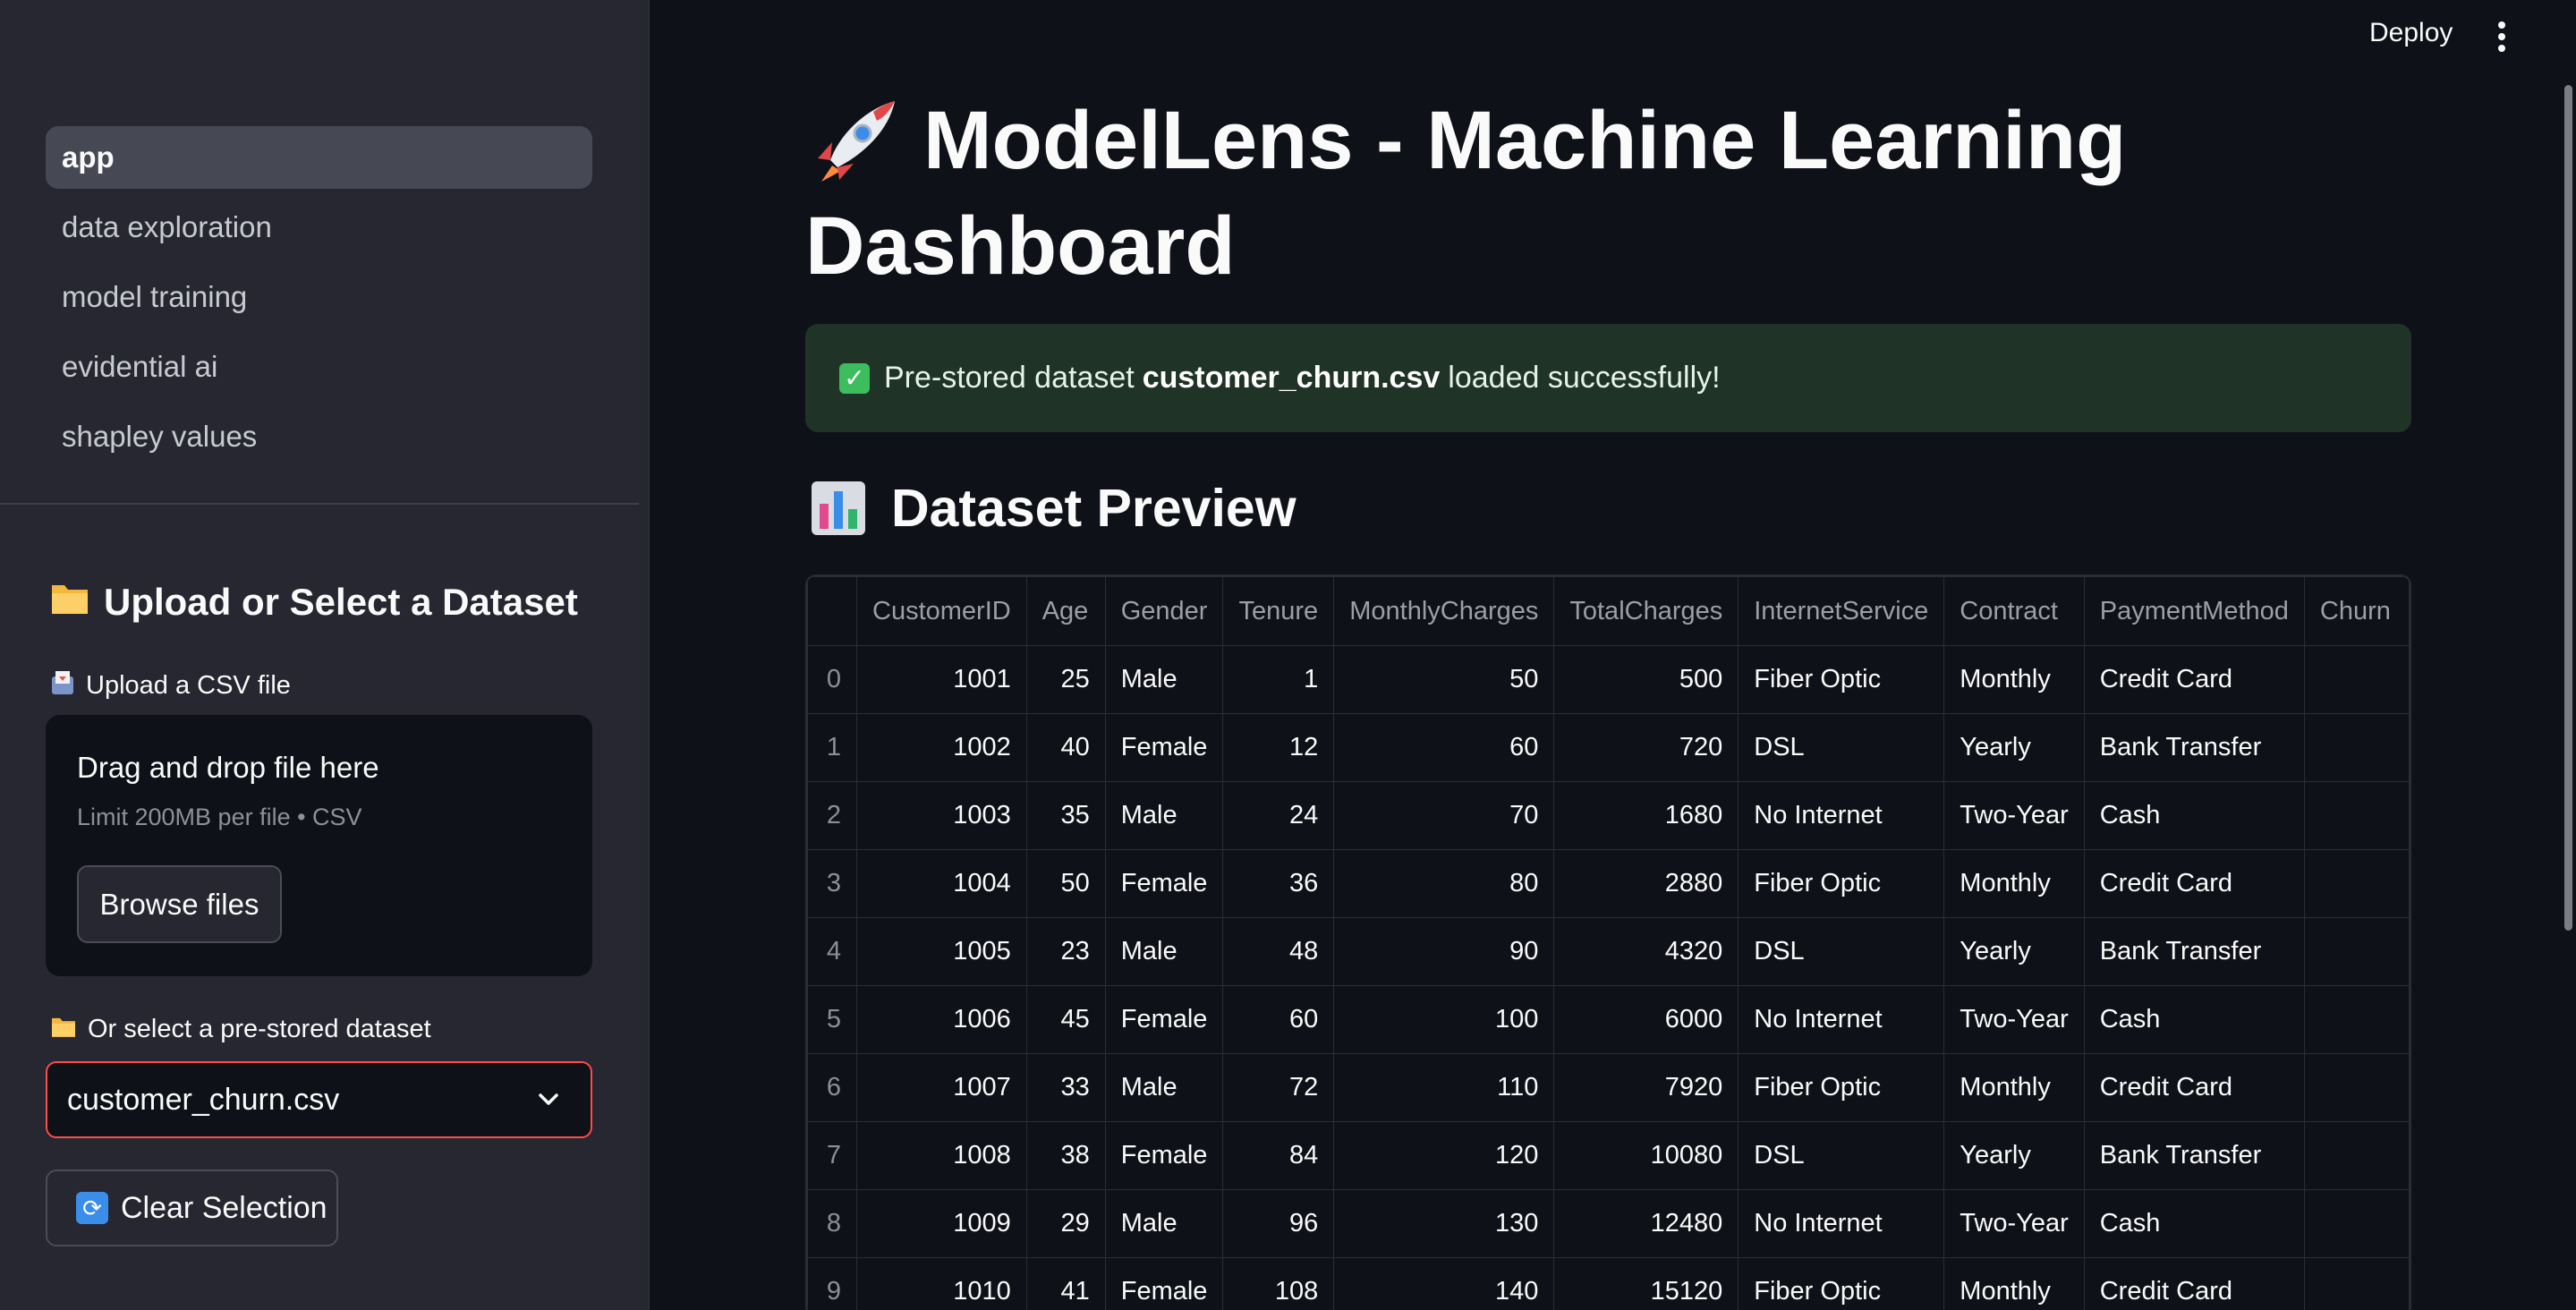 The height and width of the screenshot is (1310, 2576). What do you see at coordinates (1278, 884) in the screenshot?
I see `table-cell: 36` at bounding box center [1278, 884].